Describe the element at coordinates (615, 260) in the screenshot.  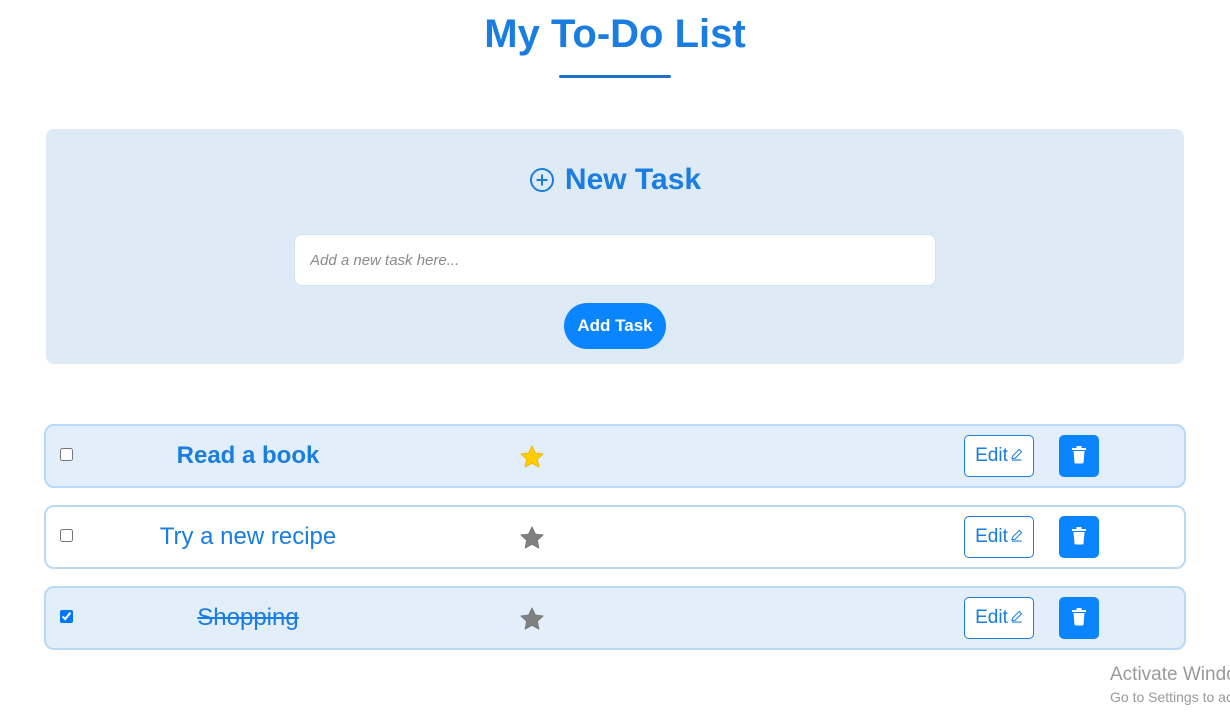
I see `new-task-input` at that location.